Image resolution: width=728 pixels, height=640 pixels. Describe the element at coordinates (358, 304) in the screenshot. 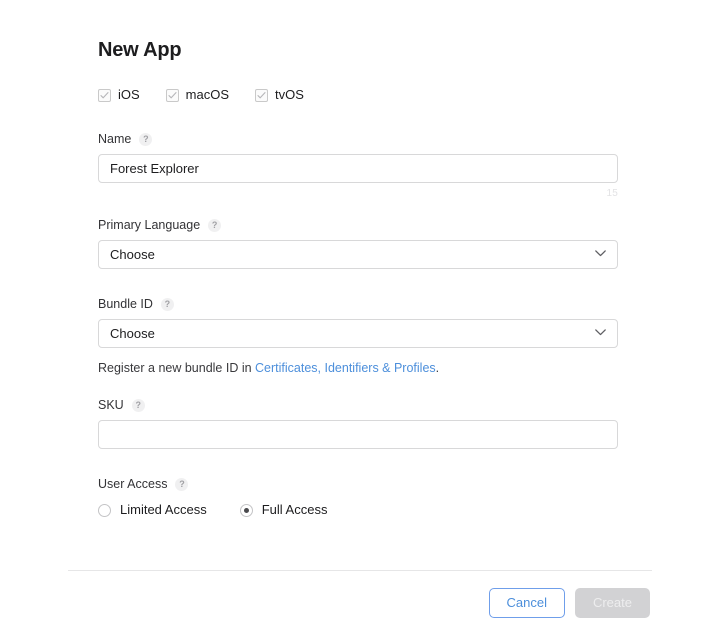

I see `field-label-row-bundle-id: Bundle ID ?` at that location.